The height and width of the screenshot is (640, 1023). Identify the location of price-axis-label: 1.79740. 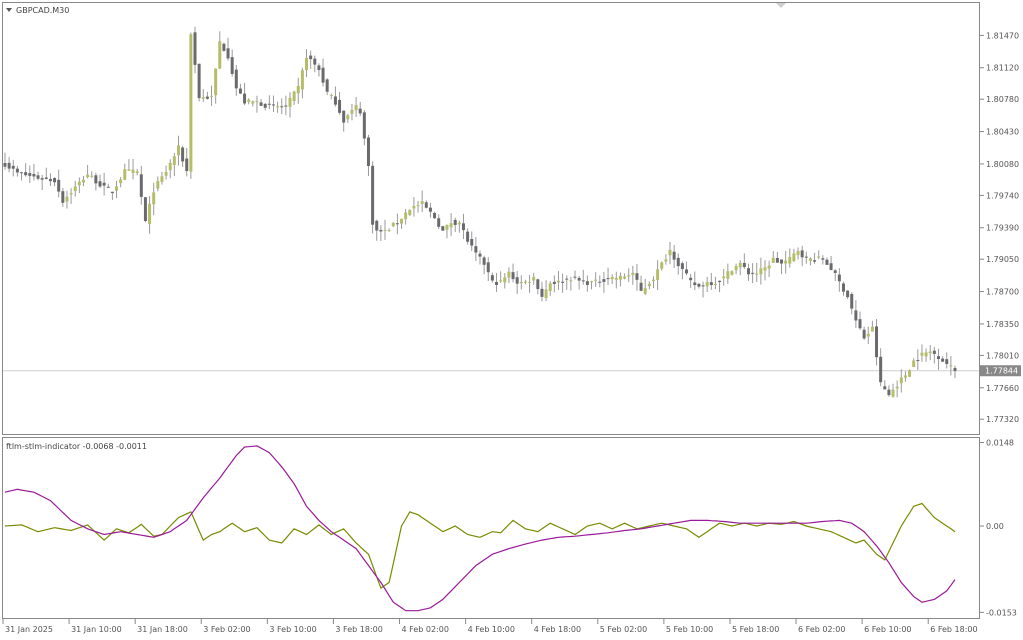
(1002, 195).